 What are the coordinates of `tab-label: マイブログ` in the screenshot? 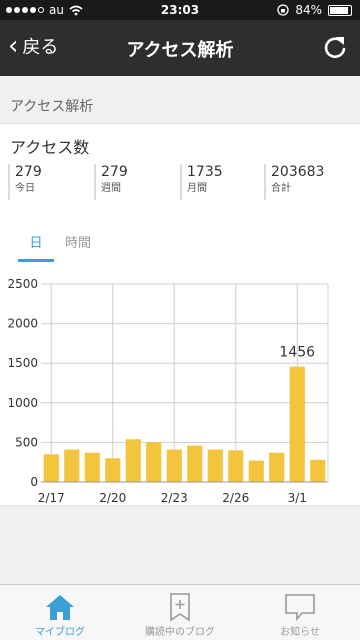 It's located at (60, 632).